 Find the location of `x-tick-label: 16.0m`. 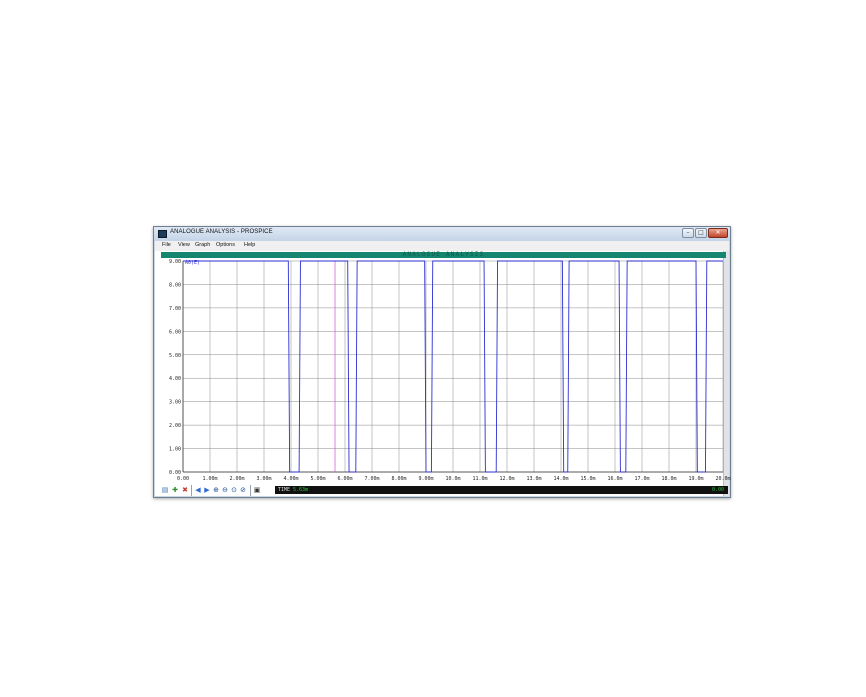

x-tick-label: 16.0m is located at coordinates (614, 479).